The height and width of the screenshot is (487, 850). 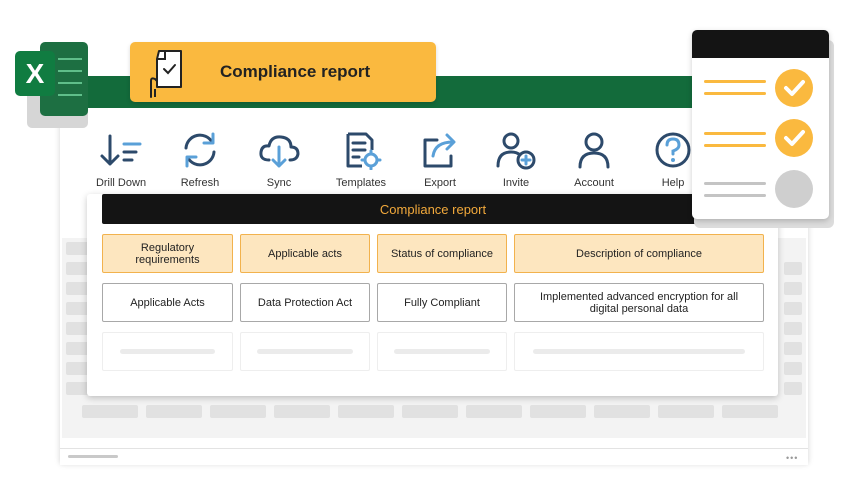 What do you see at coordinates (442, 253) in the screenshot?
I see `header-cell-status: Status of compliance` at bounding box center [442, 253].